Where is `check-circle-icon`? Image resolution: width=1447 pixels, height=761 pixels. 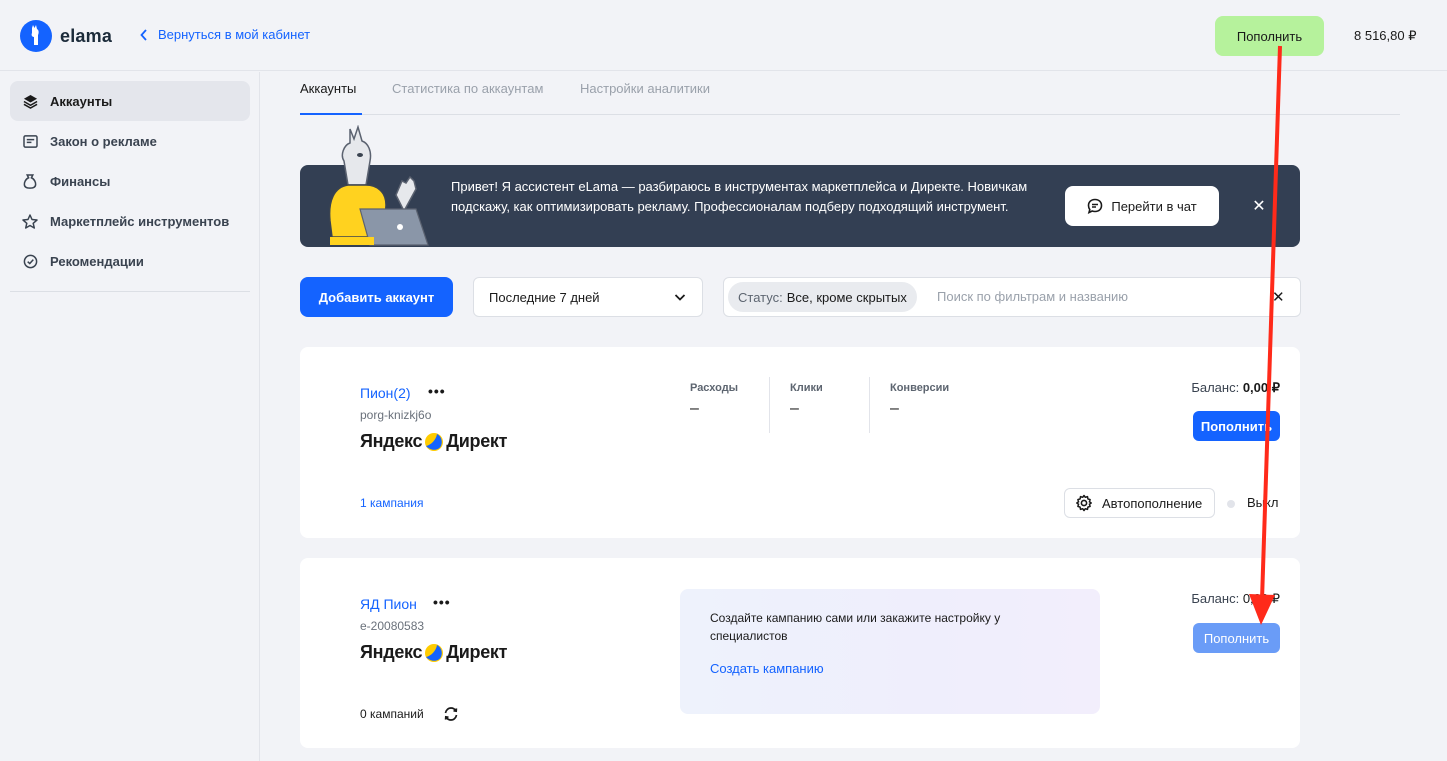 check-circle-icon is located at coordinates (30, 261).